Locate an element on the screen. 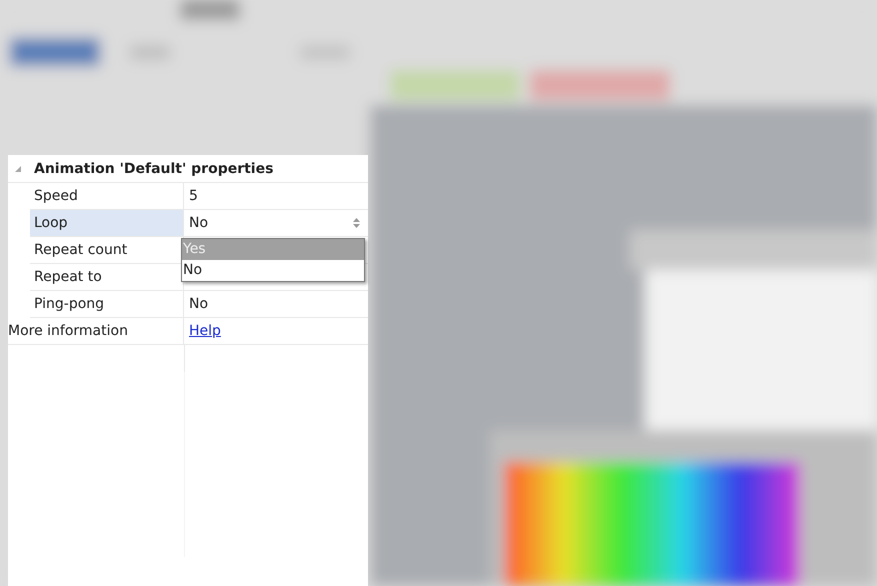 Image resolution: width=877 pixels, height=586 pixels. property-name: More information is located at coordinates (96, 331).